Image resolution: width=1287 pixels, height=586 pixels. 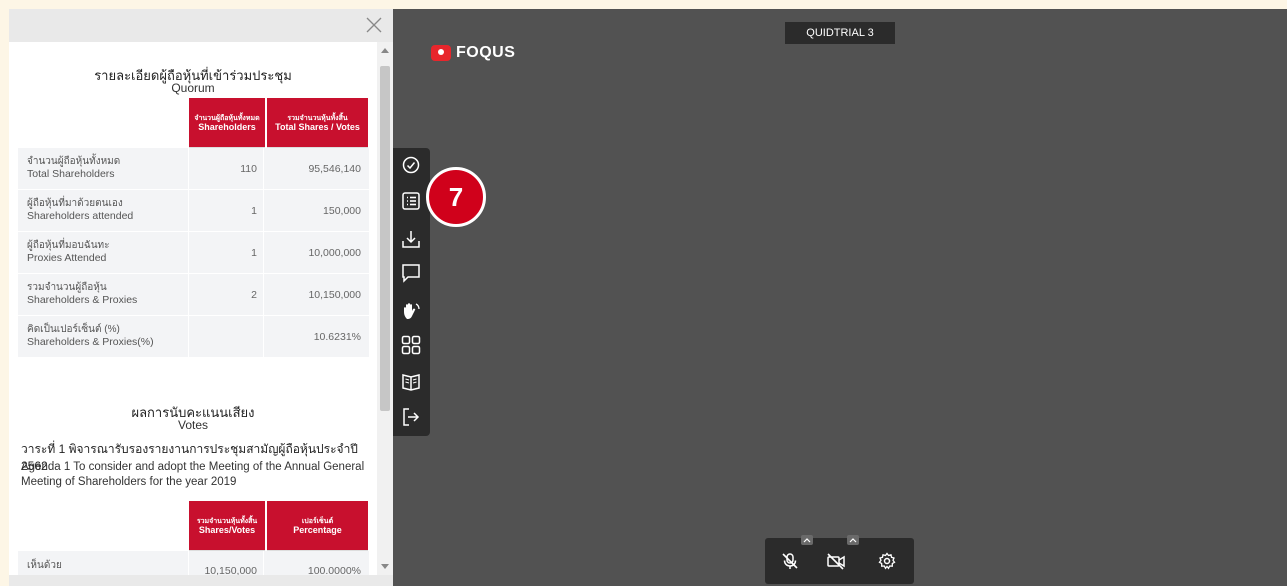 What do you see at coordinates (790, 561) in the screenshot?
I see `mic-muted-icon` at bounding box center [790, 561].